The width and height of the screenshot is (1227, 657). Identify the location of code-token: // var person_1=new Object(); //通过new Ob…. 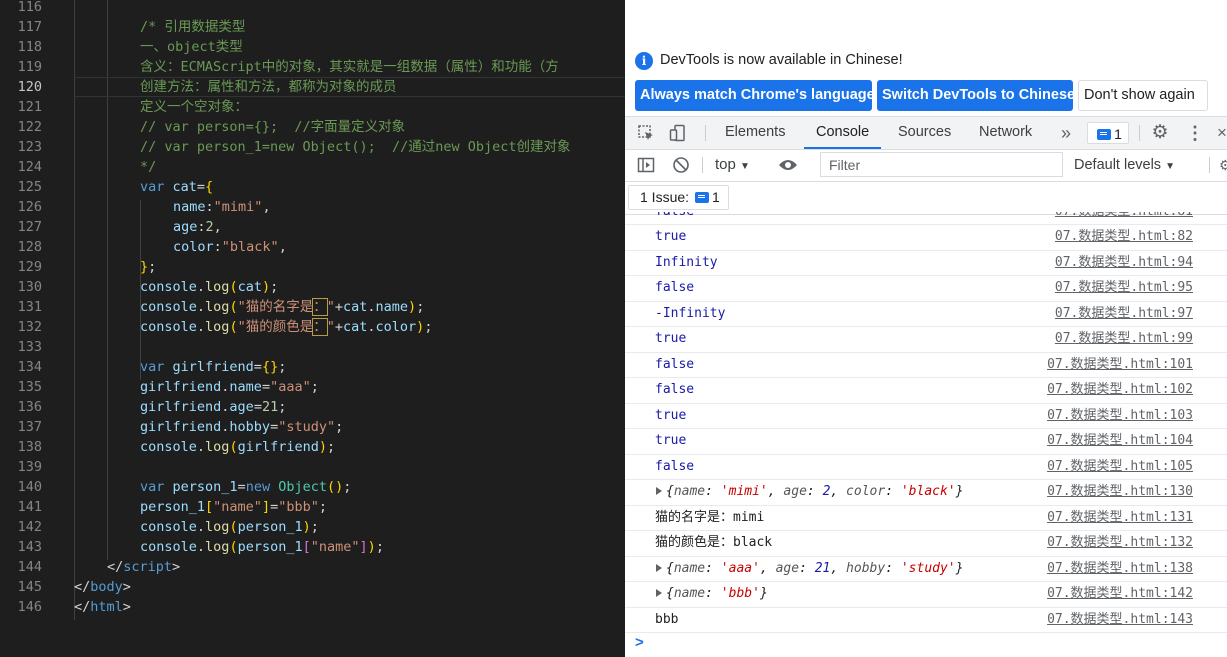
(355, 147).